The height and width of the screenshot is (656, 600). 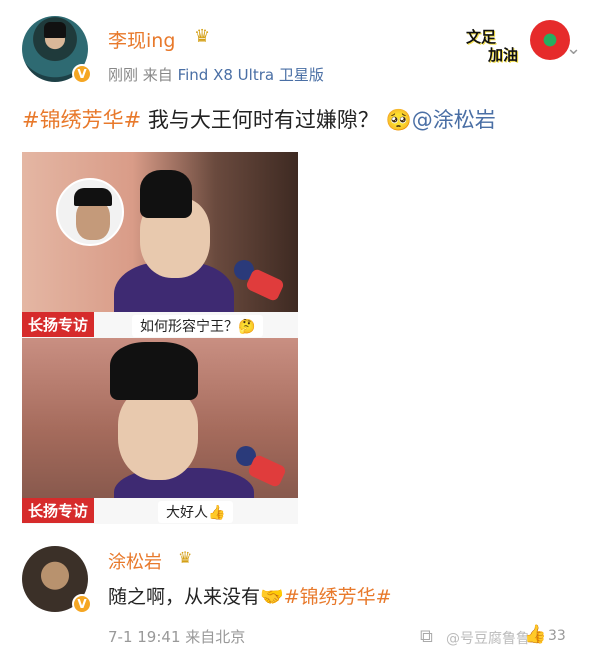 I want to click on post-meta: 刚刚 来自 Find X8 Ultra 卫星版, so click(x=216, y=74).